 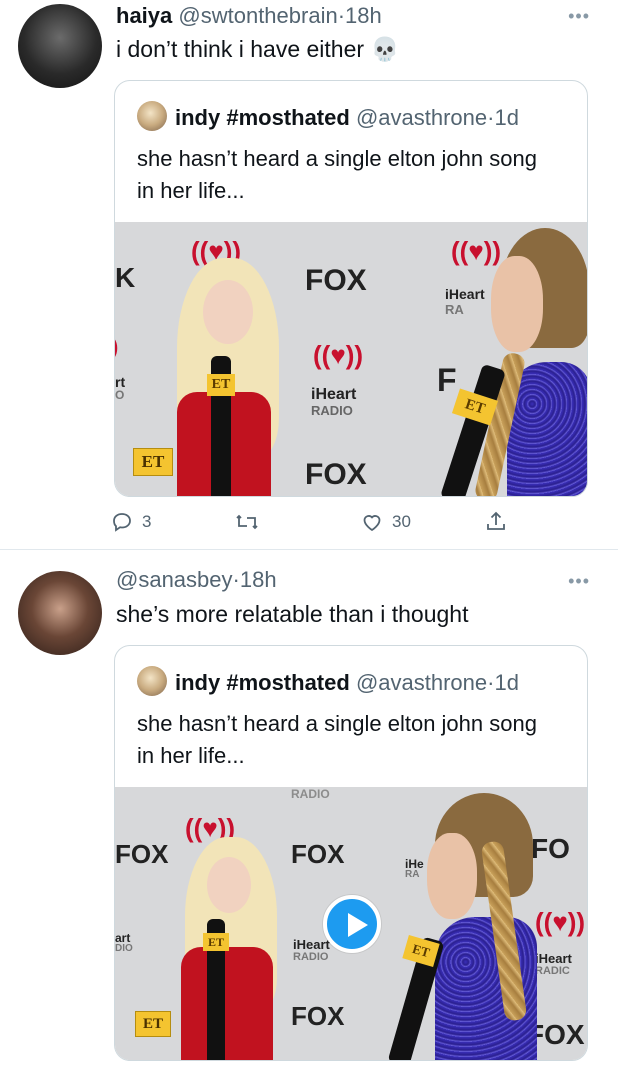 What do you see at coordinates (258, 49) in the screenshot?
I see `tweet-text: i don’t think i have either 💀` at bounding box center [258, 49].